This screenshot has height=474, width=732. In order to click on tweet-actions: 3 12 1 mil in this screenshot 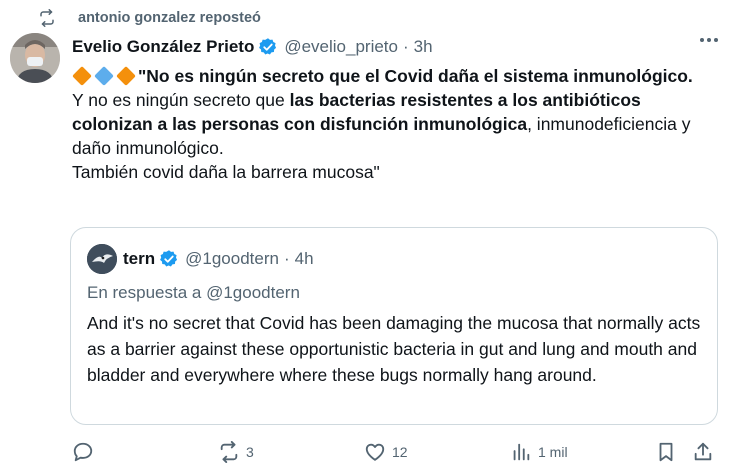, I will do `click(397, 453)`.